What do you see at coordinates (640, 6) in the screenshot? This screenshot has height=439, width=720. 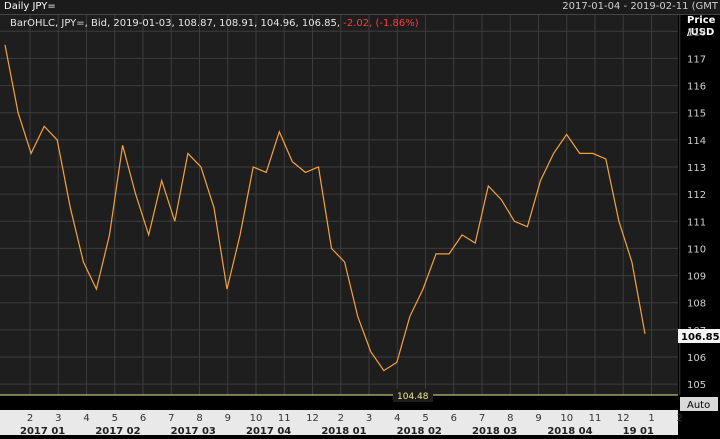 I see `date-range: 2017-01-04 - 2019-02-11 (GMT` at bounding box center [640, 6].